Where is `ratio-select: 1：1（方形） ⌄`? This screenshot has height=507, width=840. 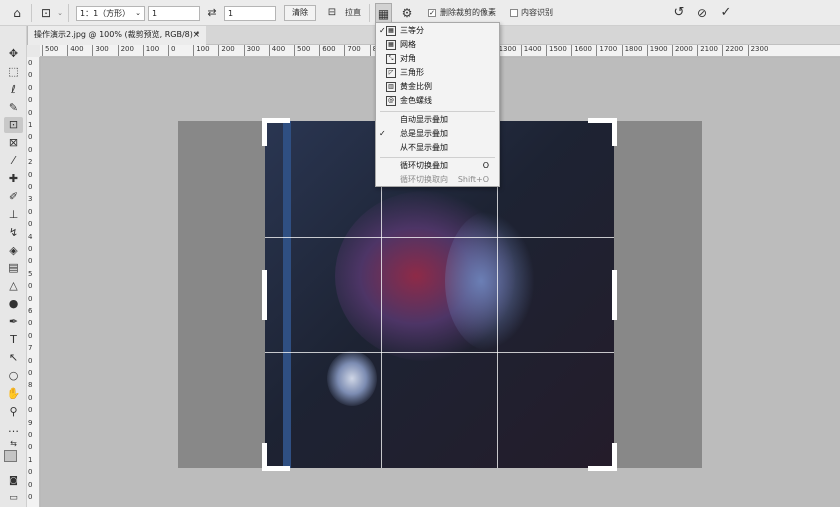 ratio-select: 1：1（方形） ⌄ is located at coordinates (110, 13).